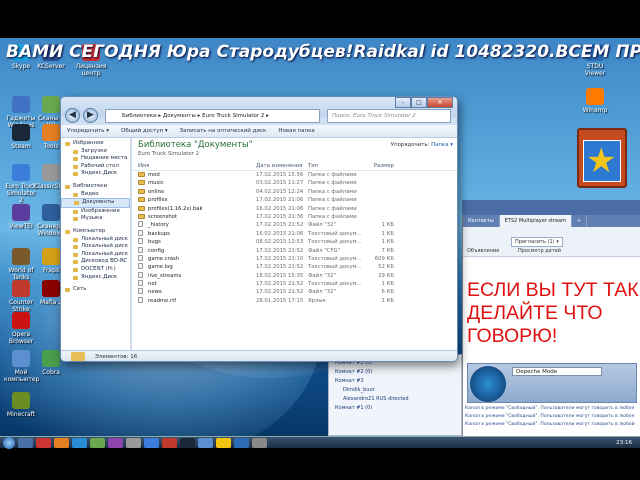 The height and width of the screenshot is (480, 640). I want to click on nav-item: Рабочий стол, so click(95, 167).